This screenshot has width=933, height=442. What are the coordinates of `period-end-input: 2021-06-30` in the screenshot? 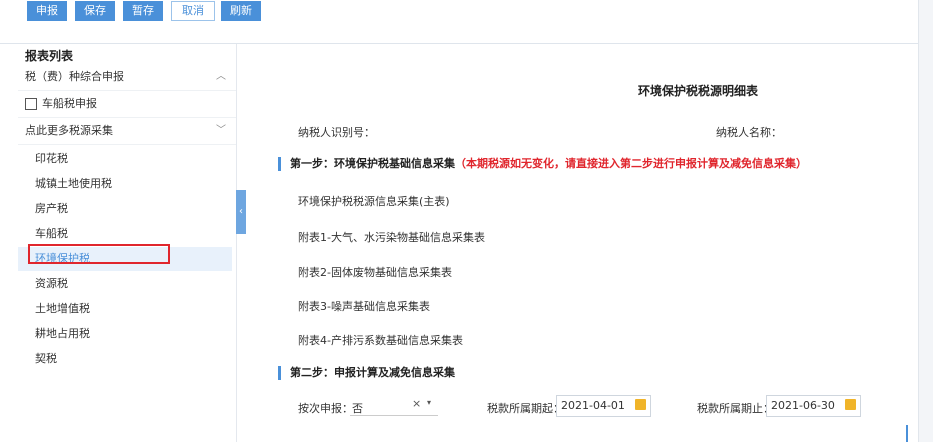 It's located at (813, 406).